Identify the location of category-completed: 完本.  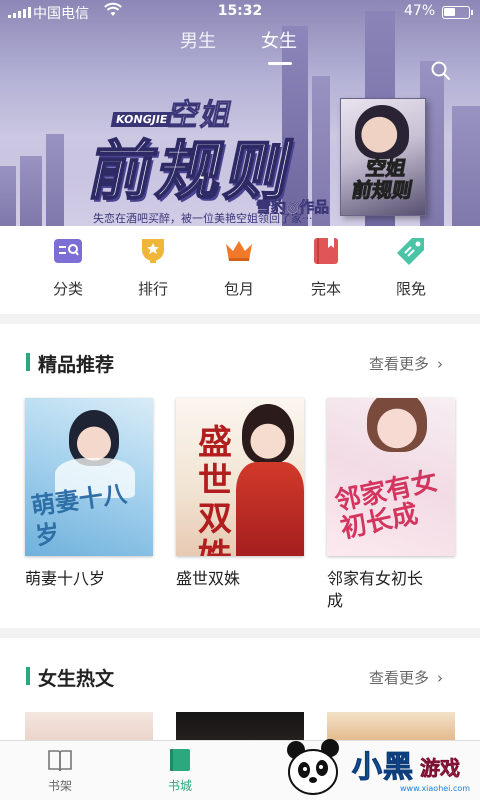
(326, 267).